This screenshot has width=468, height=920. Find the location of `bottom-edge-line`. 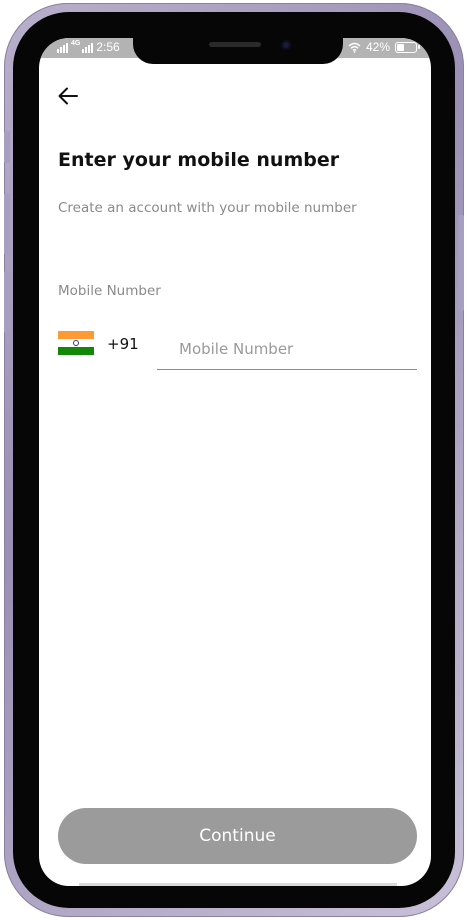

bottom-edge-line is located at coordinates (238, 884).